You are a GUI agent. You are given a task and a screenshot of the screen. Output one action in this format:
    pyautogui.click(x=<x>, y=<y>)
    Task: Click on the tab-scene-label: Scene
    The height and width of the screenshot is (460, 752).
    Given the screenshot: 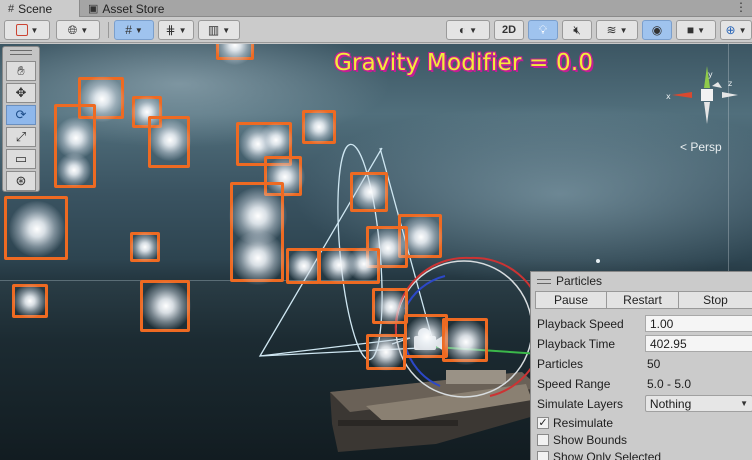 What is the action you would take?
    pyautogui.click(x=35, y=8)
    